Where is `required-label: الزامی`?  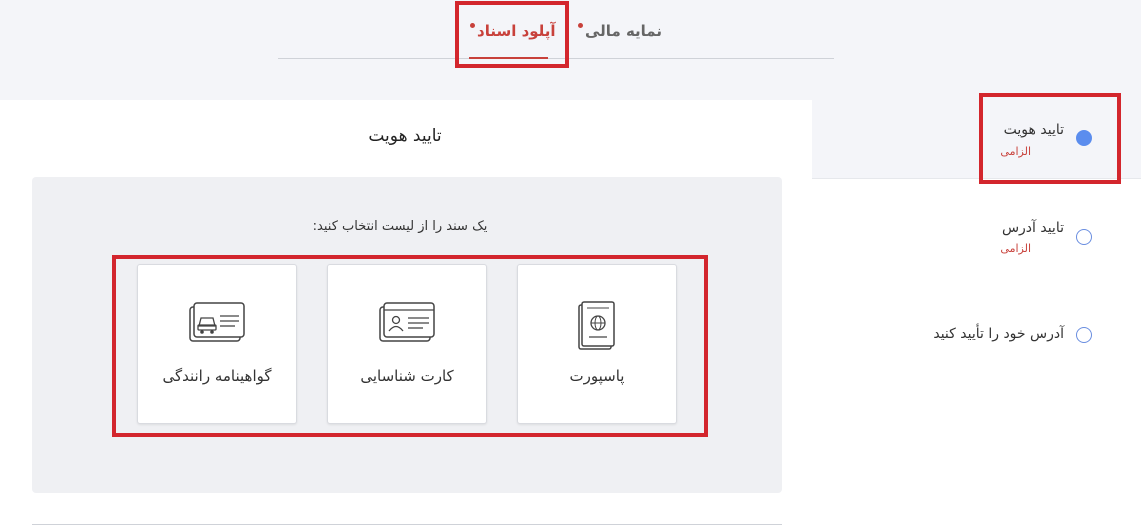
required-label: الزامی is located at coordinates (1015, 248).